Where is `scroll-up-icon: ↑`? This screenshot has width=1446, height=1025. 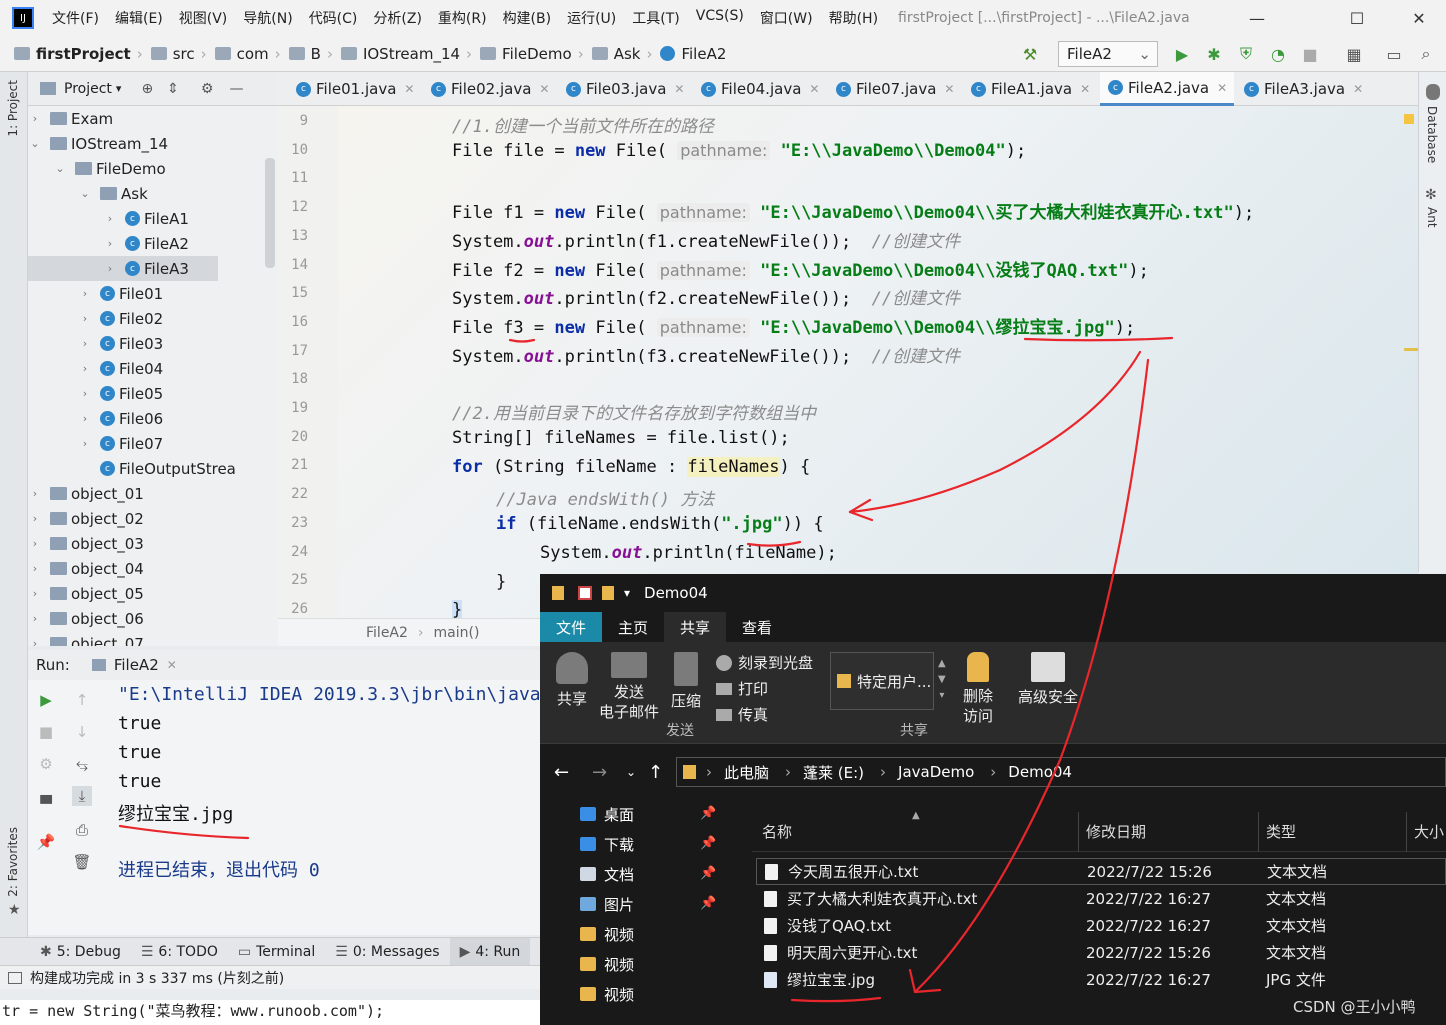 scroll-up-icon: ↑ is located at coordinates (82, 700).